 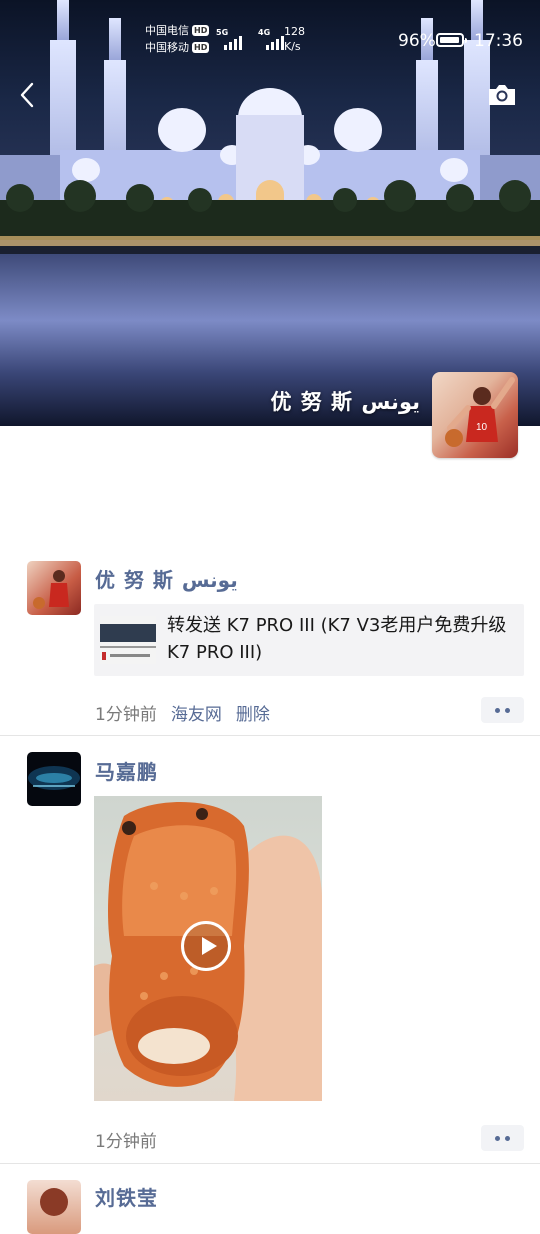 What do you see at coordinates (252, 39) in the screenshot?
I see `signal-indicators: 5G 4G` at bounding box center [252, 39].